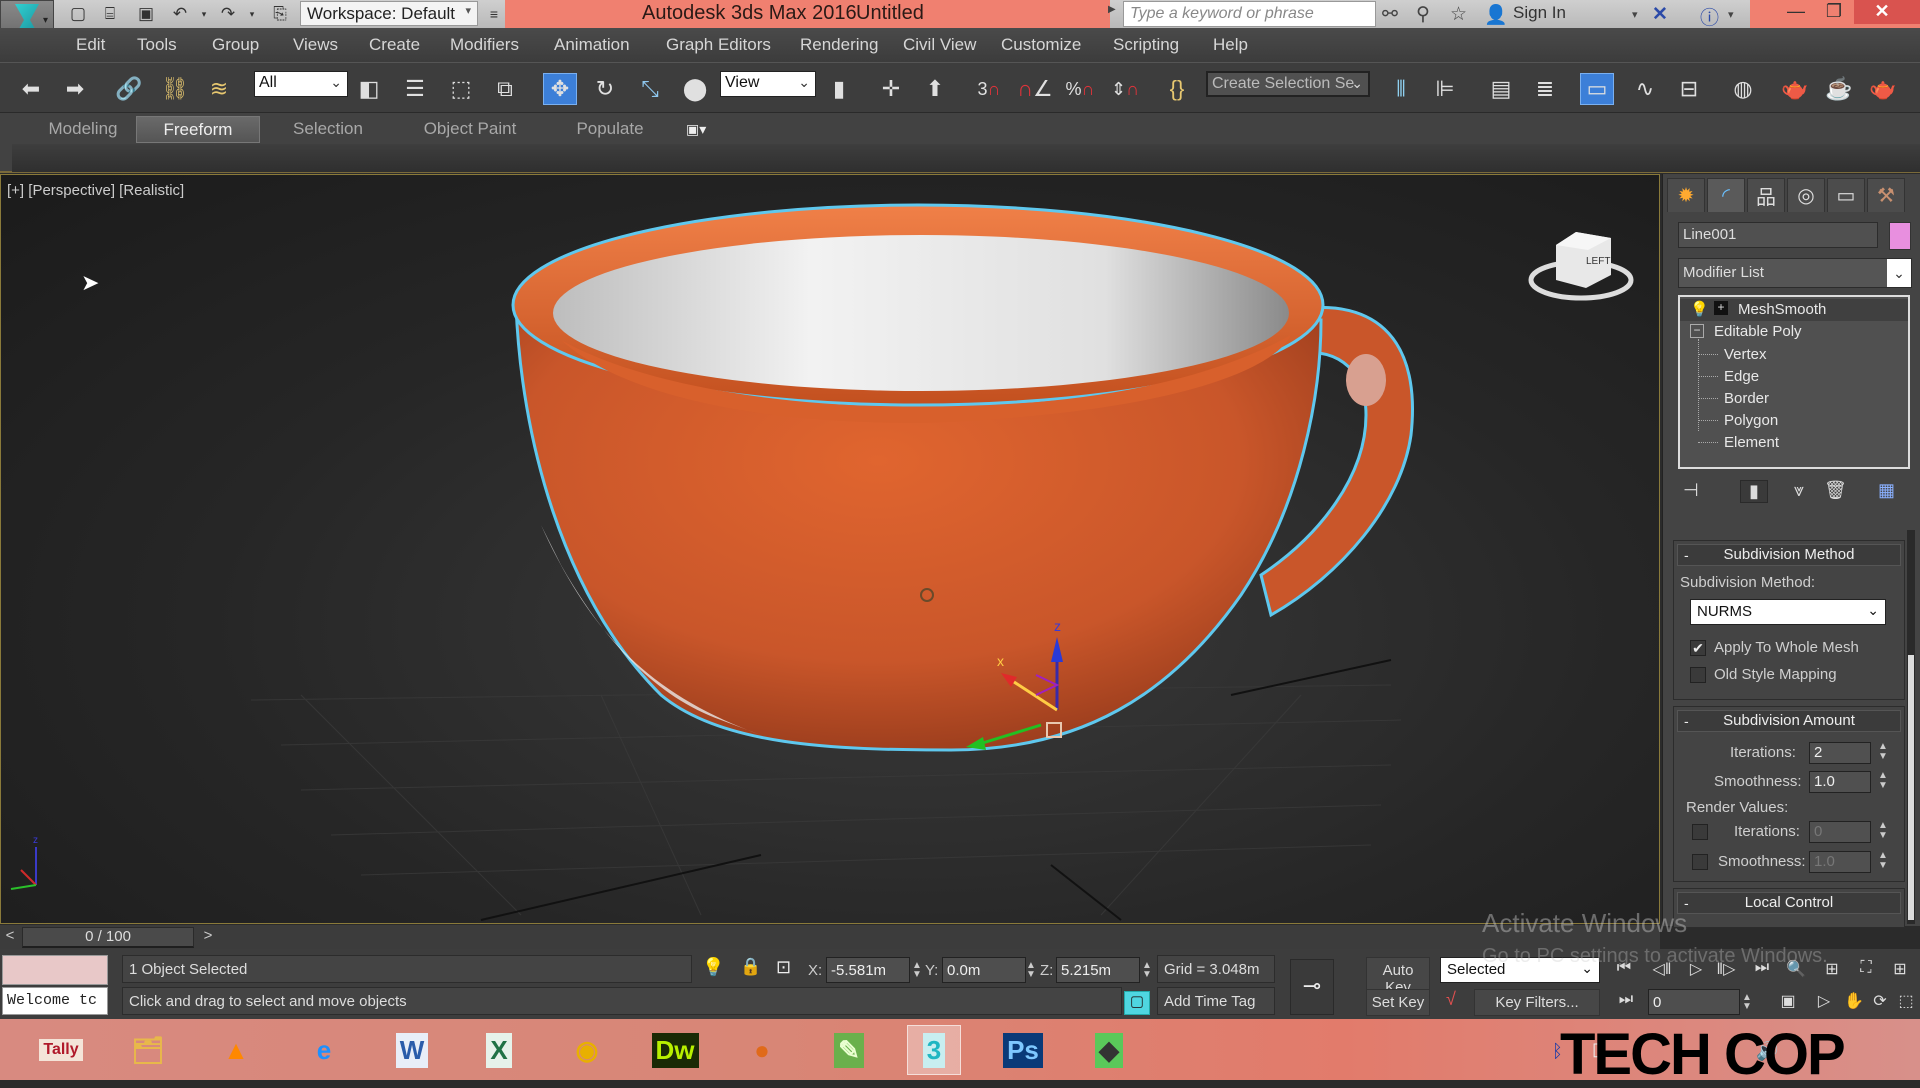 The height and width of the screenshot is (1088, 1920). Describe the element at coordinates (1031, 970) in the screenshot. I see `y-spinner-arrows: ▲ ▼` at that location.